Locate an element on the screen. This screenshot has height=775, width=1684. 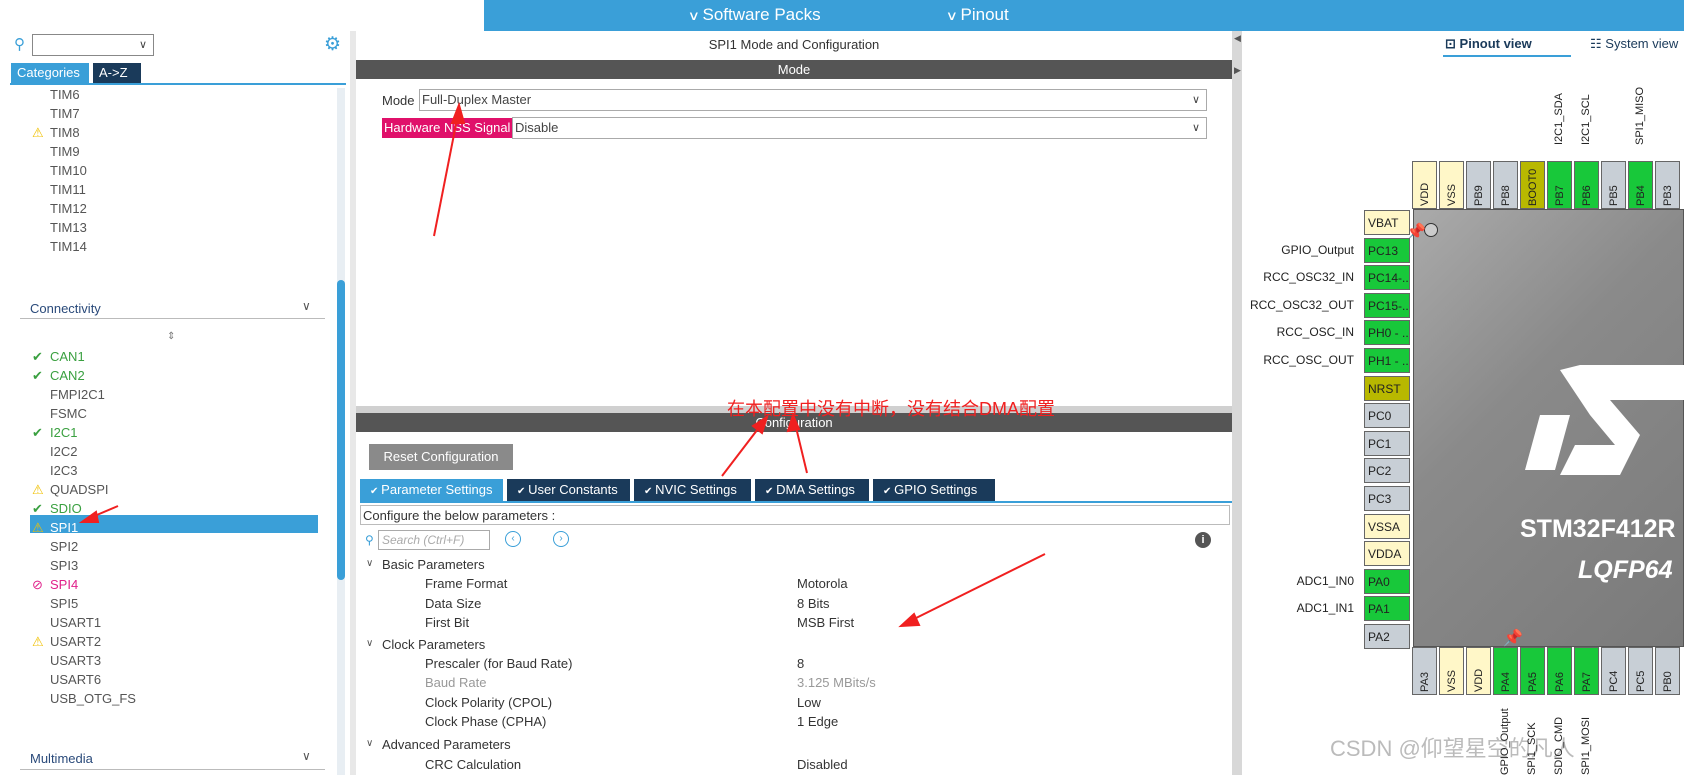
peripheral-item-spi2: SPI2 is located at coordinates (64, 546).